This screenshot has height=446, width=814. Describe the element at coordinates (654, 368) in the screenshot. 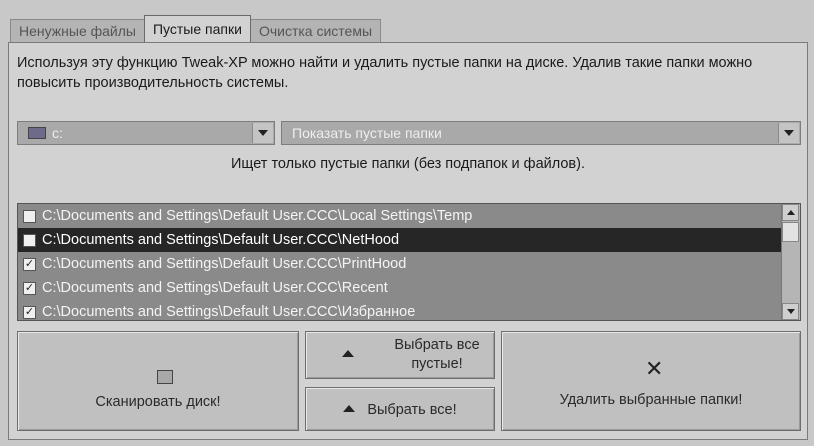

I see `close-icon: ✕` at that location.